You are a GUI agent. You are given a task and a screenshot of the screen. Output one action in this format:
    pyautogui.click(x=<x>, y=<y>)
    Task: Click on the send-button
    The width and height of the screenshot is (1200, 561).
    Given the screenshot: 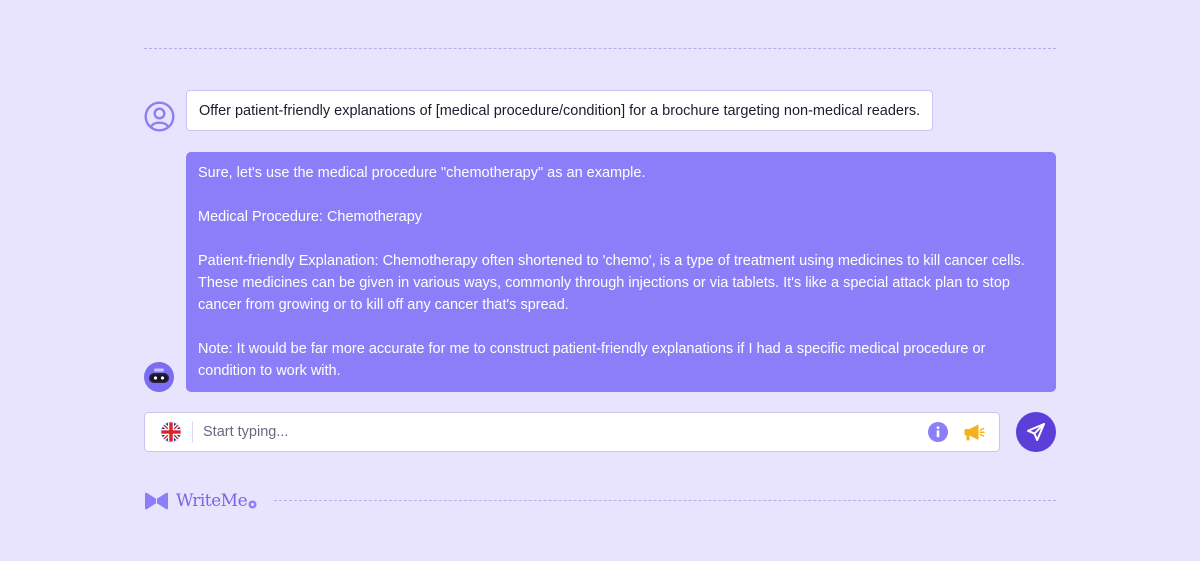 What is the action you would take?
    pyautogui.click(x=1036, y=432)
    